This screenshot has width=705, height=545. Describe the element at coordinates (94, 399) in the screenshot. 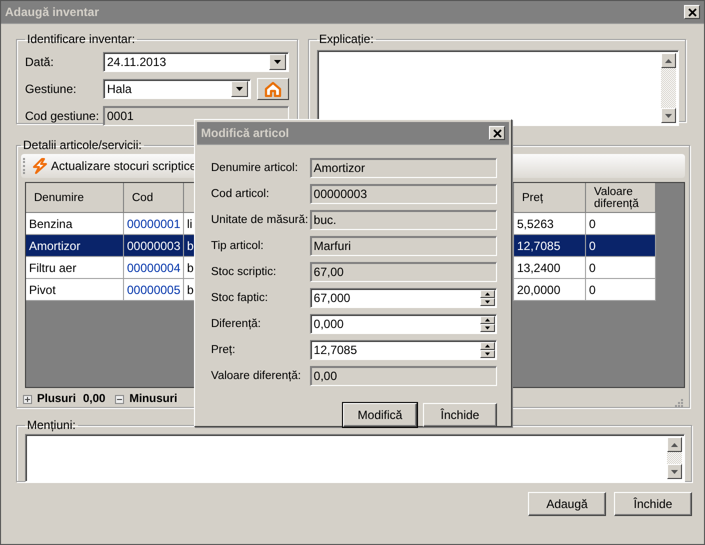

I see `total-value: 0,00` at that location.